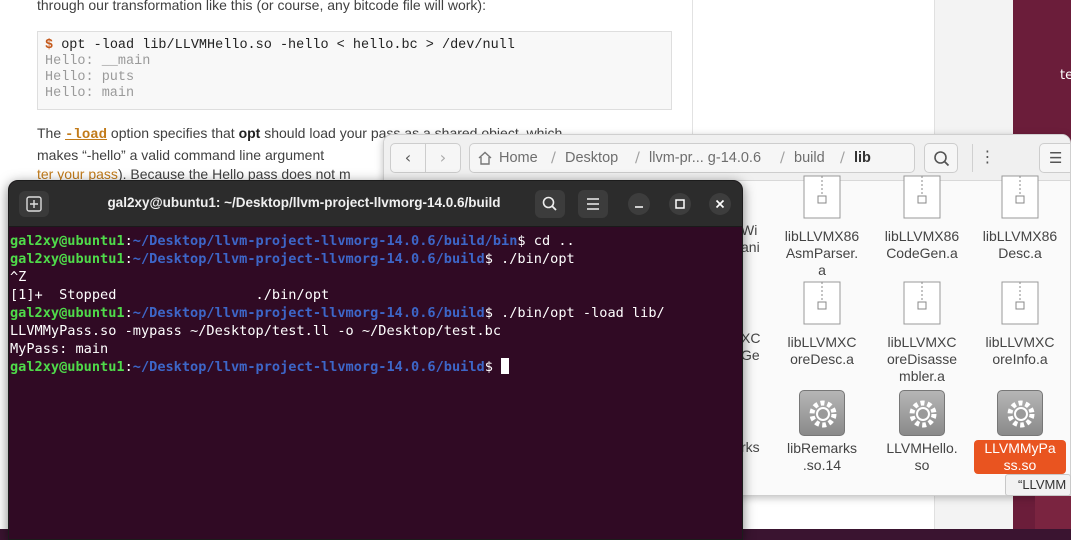  I want to click on file-item: LLVMHello. so, so click(922, 432).